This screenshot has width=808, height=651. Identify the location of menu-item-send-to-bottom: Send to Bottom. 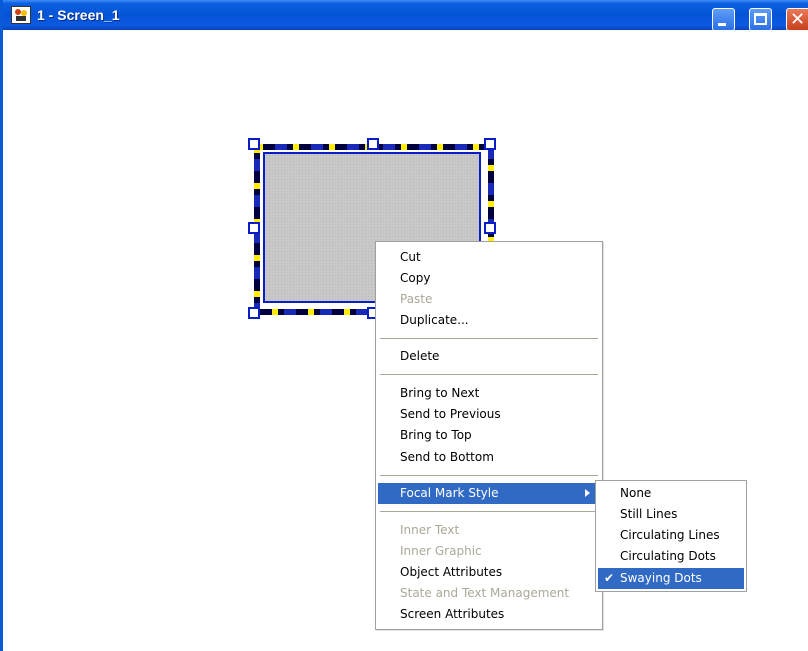
(489, 457).